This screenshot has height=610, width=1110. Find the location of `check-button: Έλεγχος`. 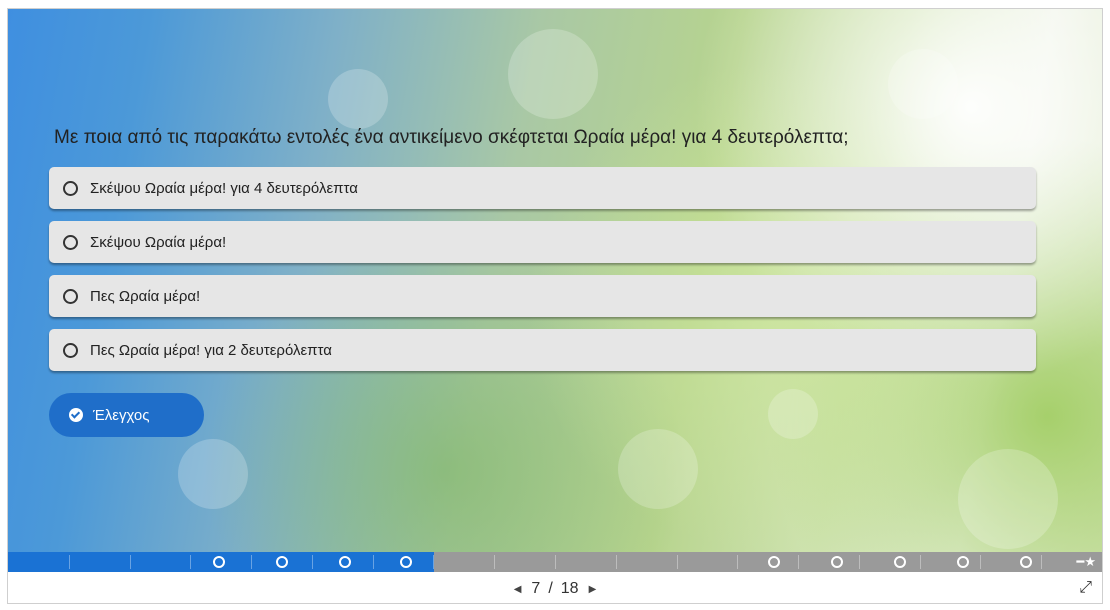

check-button: Έλεγχος is located at coordinates (126, 415).